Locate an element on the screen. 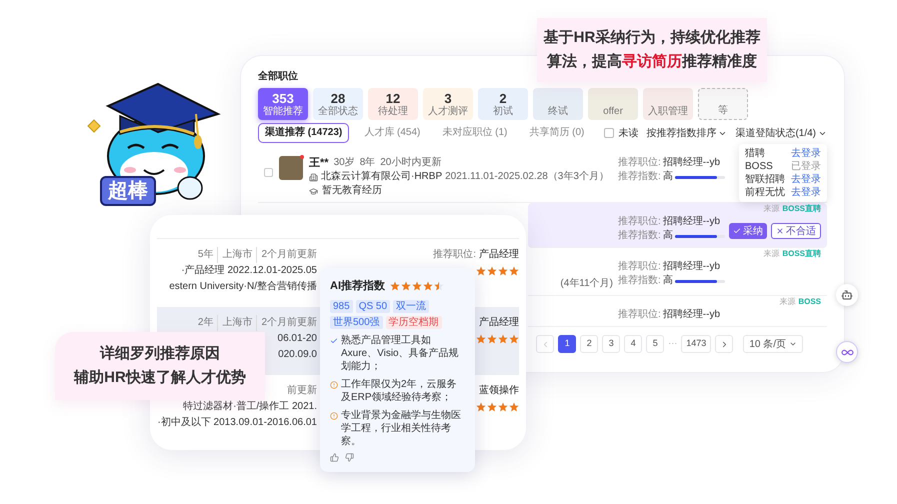 This screenshot has width=897, height=504. channel-name: 智联招聘 is located at coordinates (765, 179).